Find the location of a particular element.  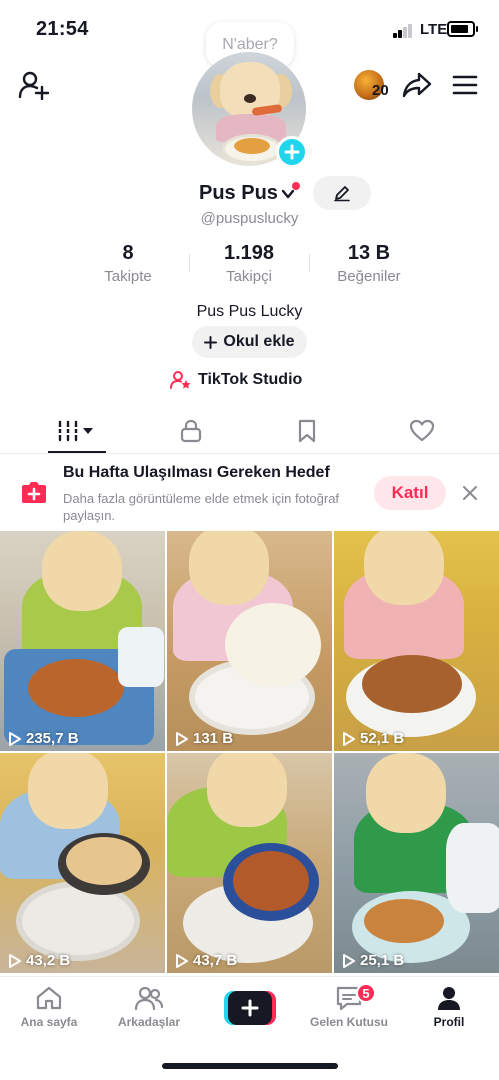

add-school-button: Okul ekle is located at coordinates (249, 342).